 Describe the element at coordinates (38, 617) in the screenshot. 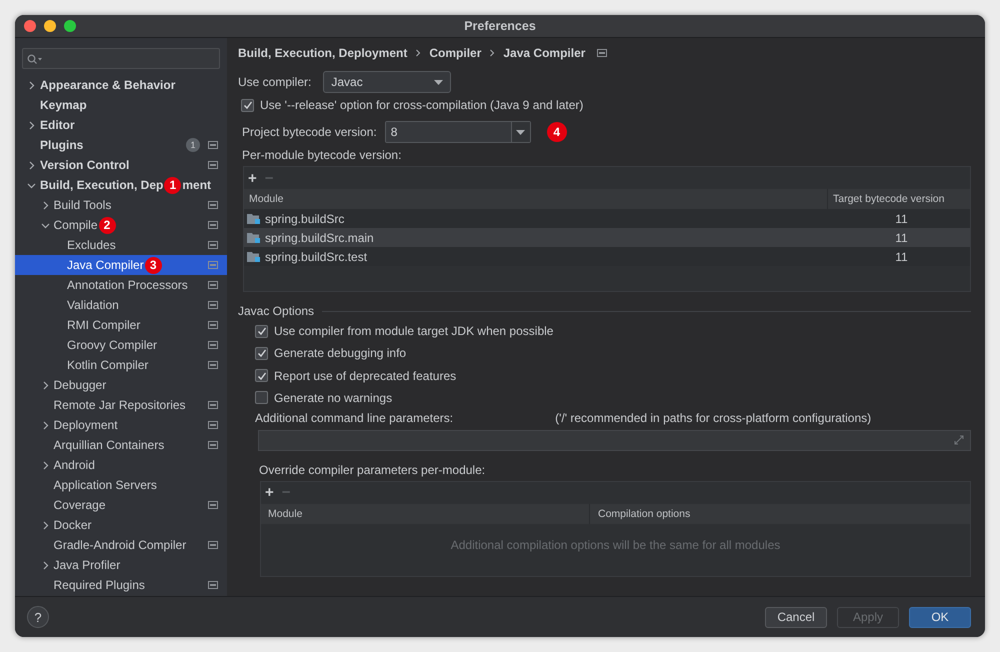

I see `help-button: ?` at that location.